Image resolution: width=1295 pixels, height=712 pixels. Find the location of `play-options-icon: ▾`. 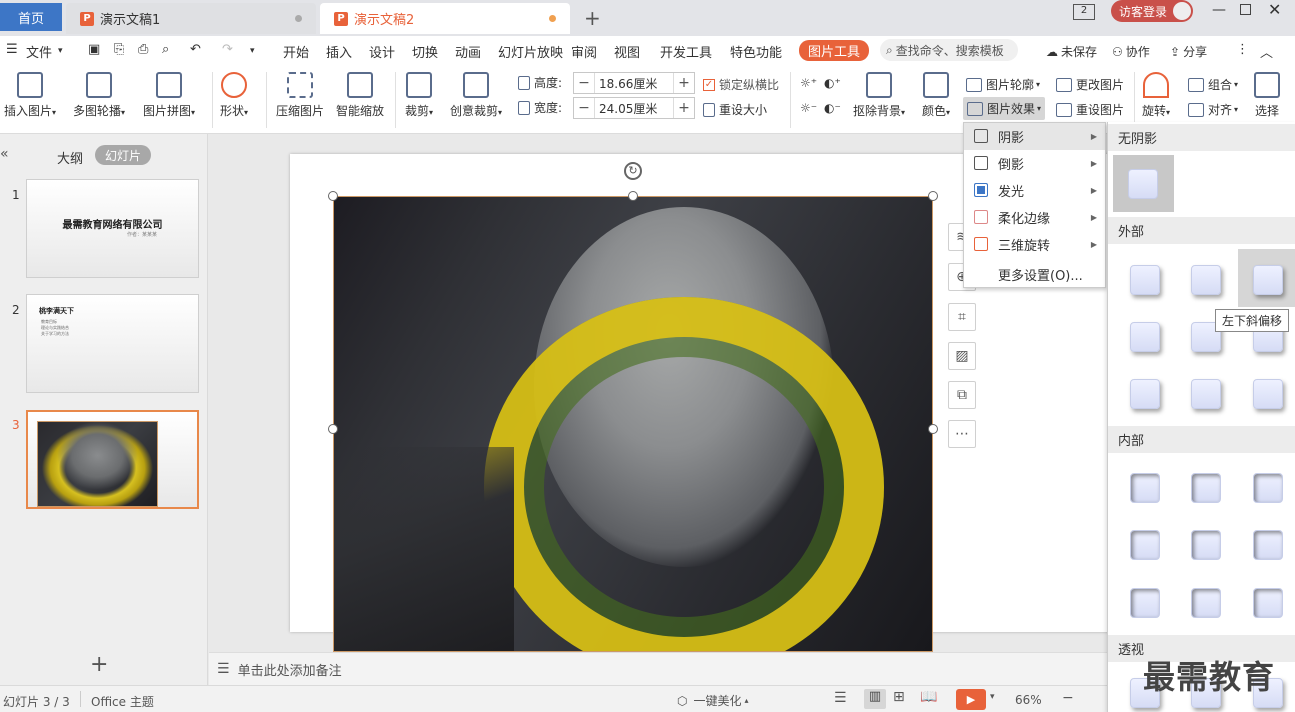

play-options-icon: ▾ is located at coordinates (992, 697).